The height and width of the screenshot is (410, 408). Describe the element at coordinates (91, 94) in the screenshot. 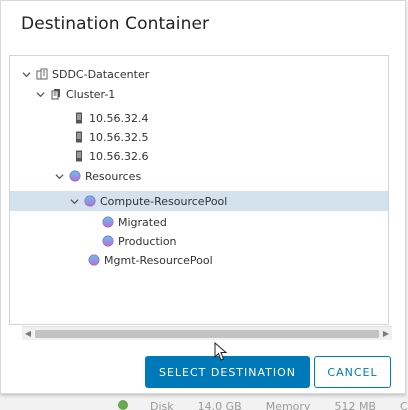

I see `tree-item-label: Cluster-1` at that location.